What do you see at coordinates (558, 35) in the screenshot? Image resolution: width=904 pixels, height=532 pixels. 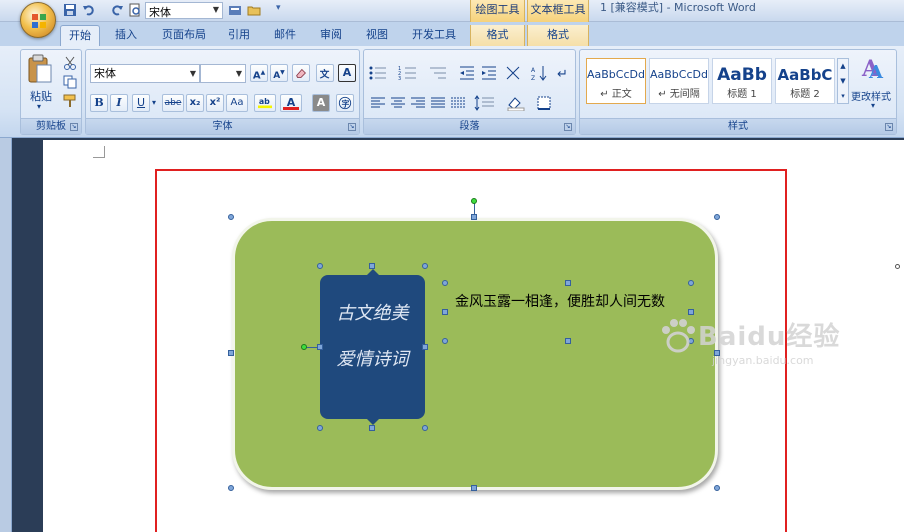 I see `tab-textbox-format: 格式` at bounding box center [558, 35].